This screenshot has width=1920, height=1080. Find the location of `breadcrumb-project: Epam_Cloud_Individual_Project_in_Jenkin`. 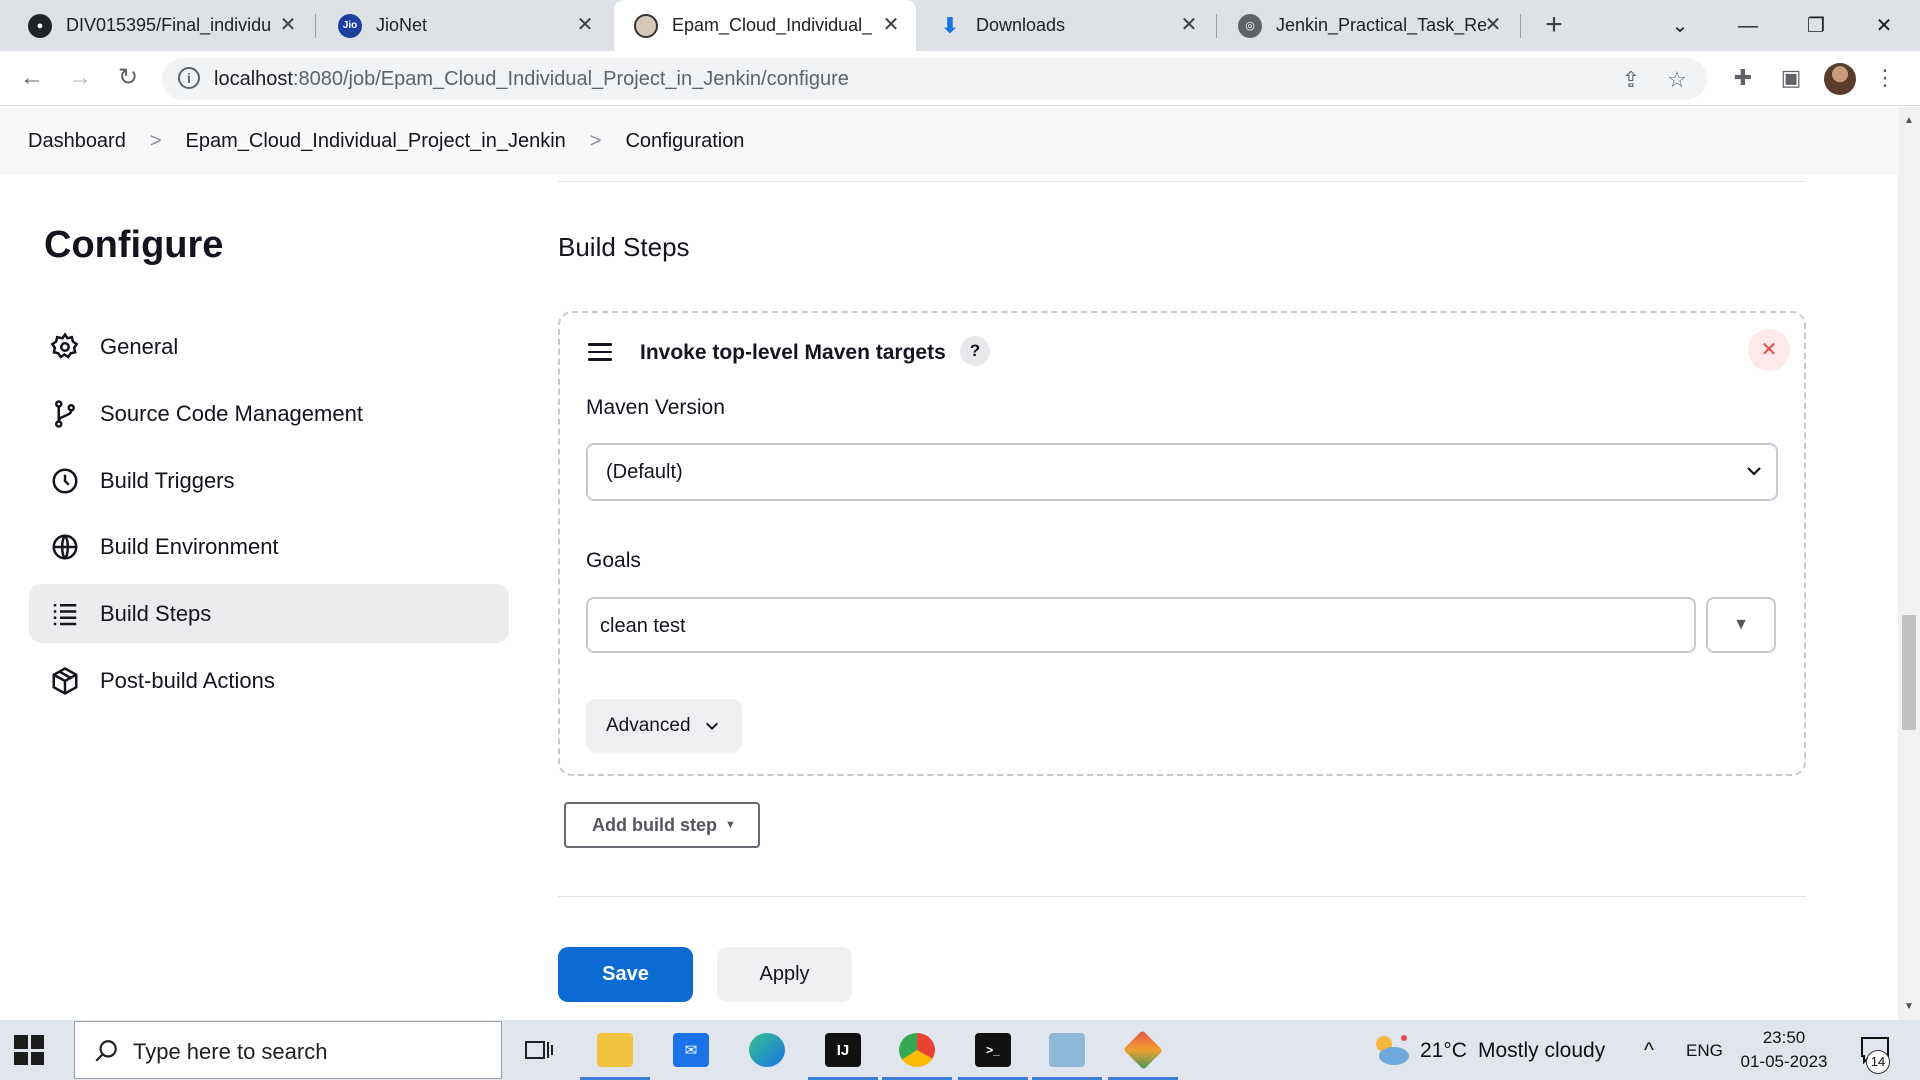

breadcrumb-project: Epam_Cloud_Individual_Project_in_Jenkin is located at coordinates (376, 141).